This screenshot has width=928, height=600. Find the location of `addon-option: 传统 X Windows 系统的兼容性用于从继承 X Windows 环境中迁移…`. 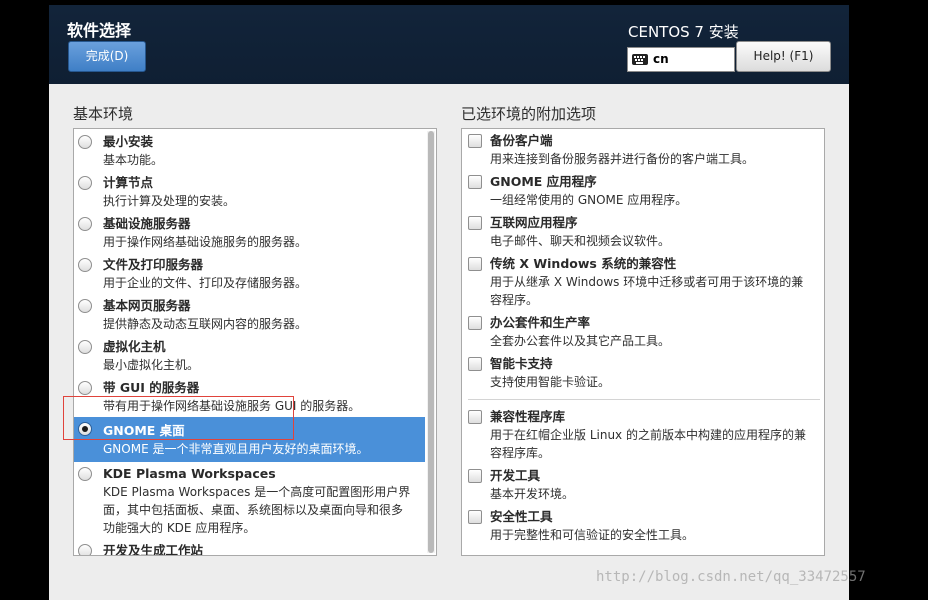

addon-option: 传统 X Windows 系统的兼容性用于从继承 X Windows 环境中迁移… is located at coordinates (643, 282).